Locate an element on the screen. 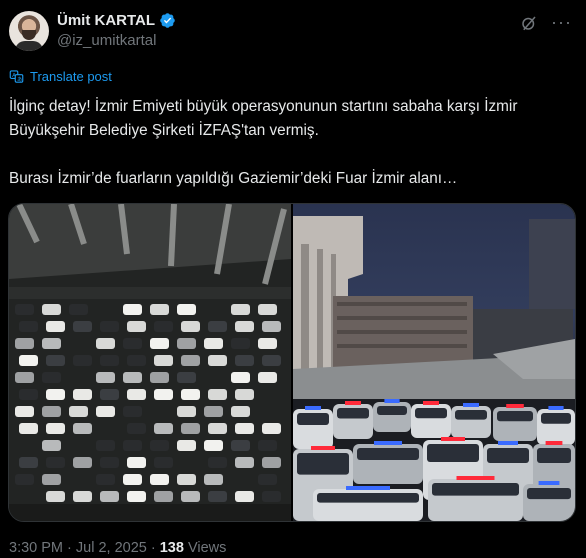 The width and height of the screenshot is (586, 558). translate-post-link: A あ Translate post is located at coordinates (60, 76).